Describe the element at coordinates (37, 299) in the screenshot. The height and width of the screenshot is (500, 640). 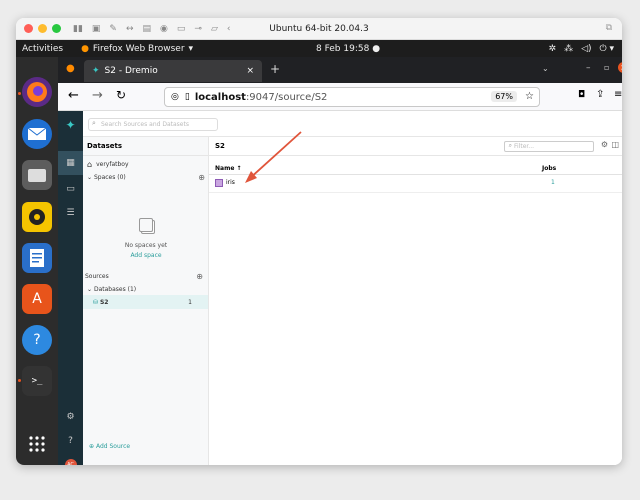
I see `software-center-icon: A` at that location.